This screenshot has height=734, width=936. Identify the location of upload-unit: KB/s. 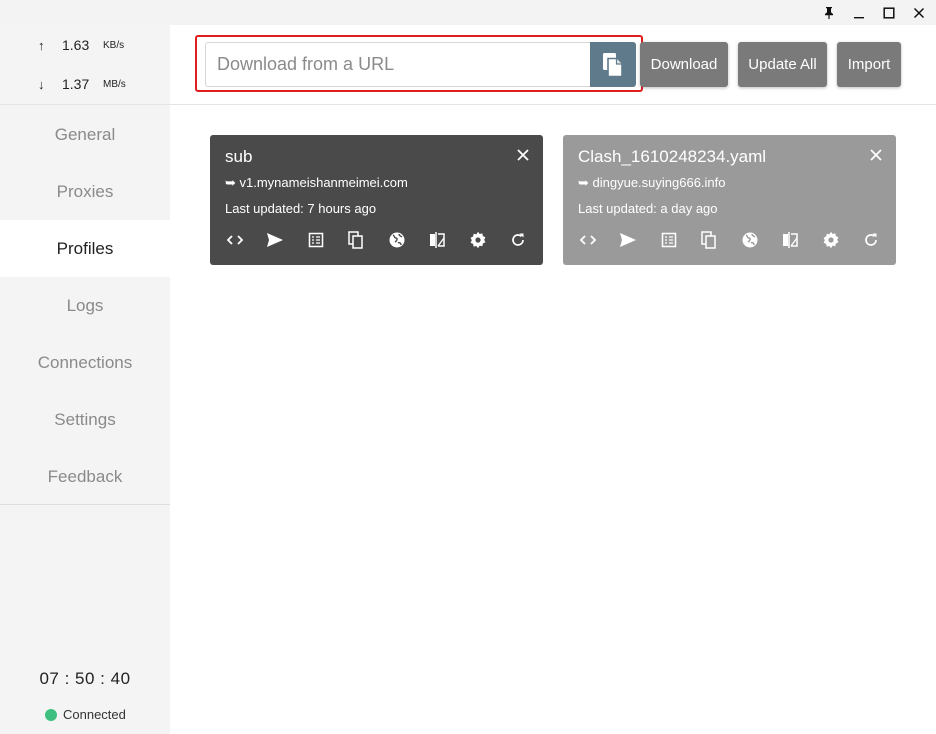
(114, 45).